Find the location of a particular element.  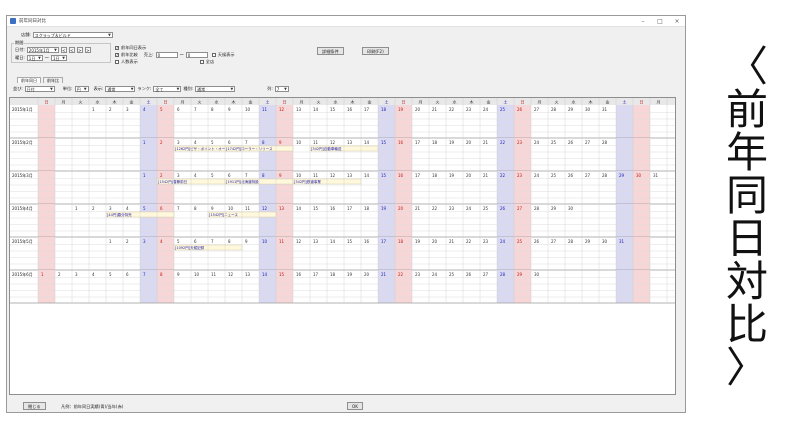

saturday-column is located at coordinates (624, 121).